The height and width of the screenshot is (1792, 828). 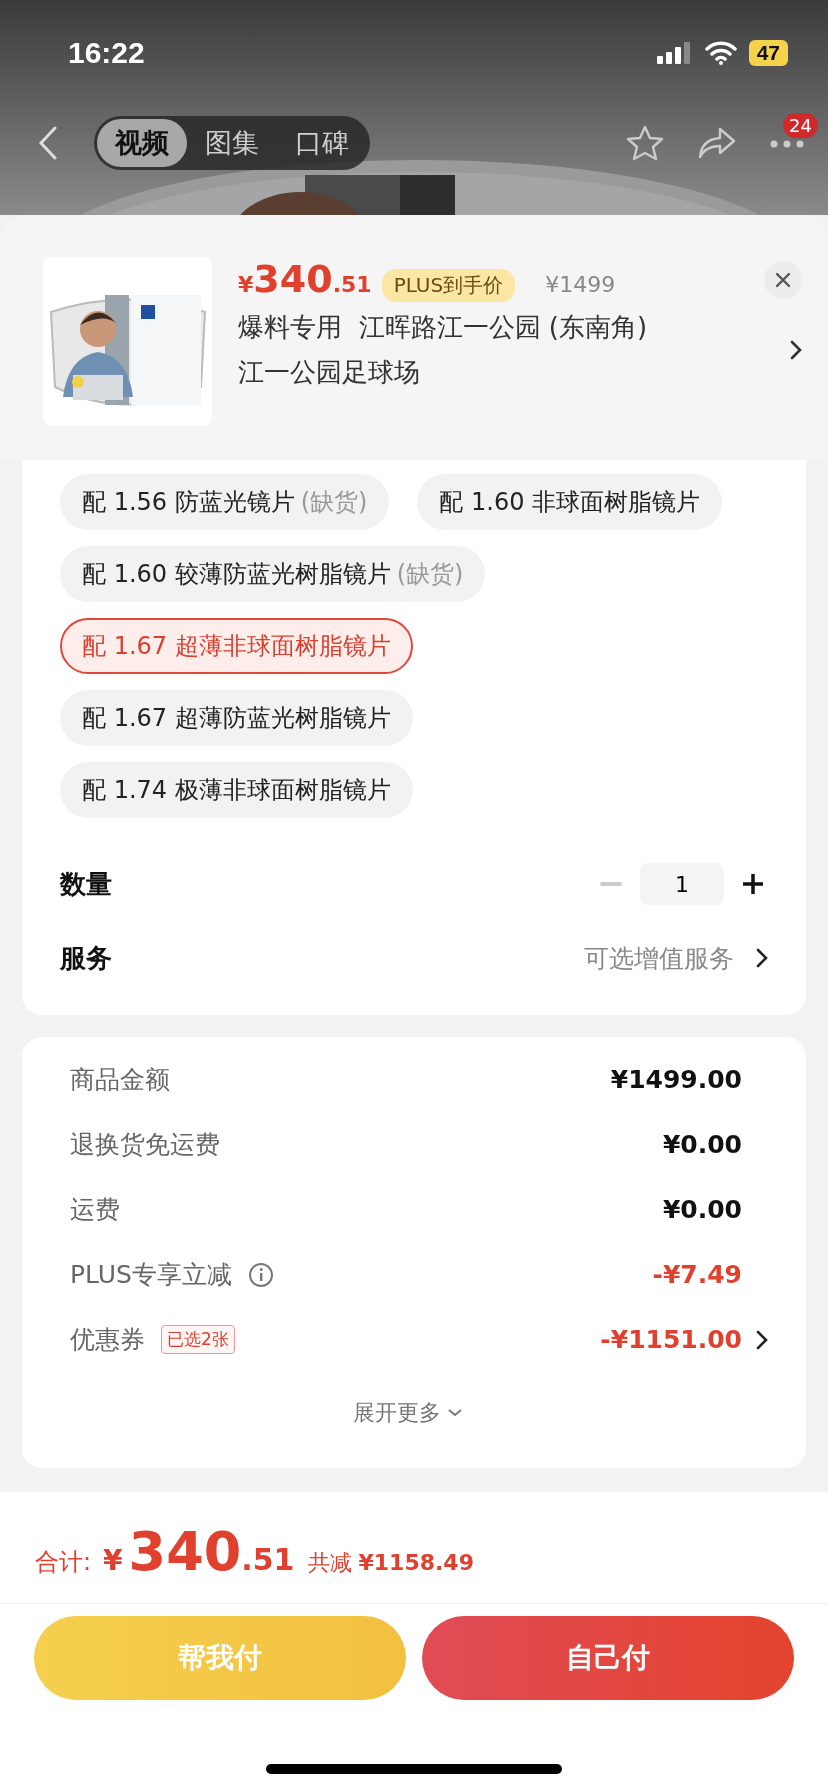 What do you see at coordinates (608, 1658) in the screenshot?
I see `pay-button: 自己付` at bounding box center [608, 1658].